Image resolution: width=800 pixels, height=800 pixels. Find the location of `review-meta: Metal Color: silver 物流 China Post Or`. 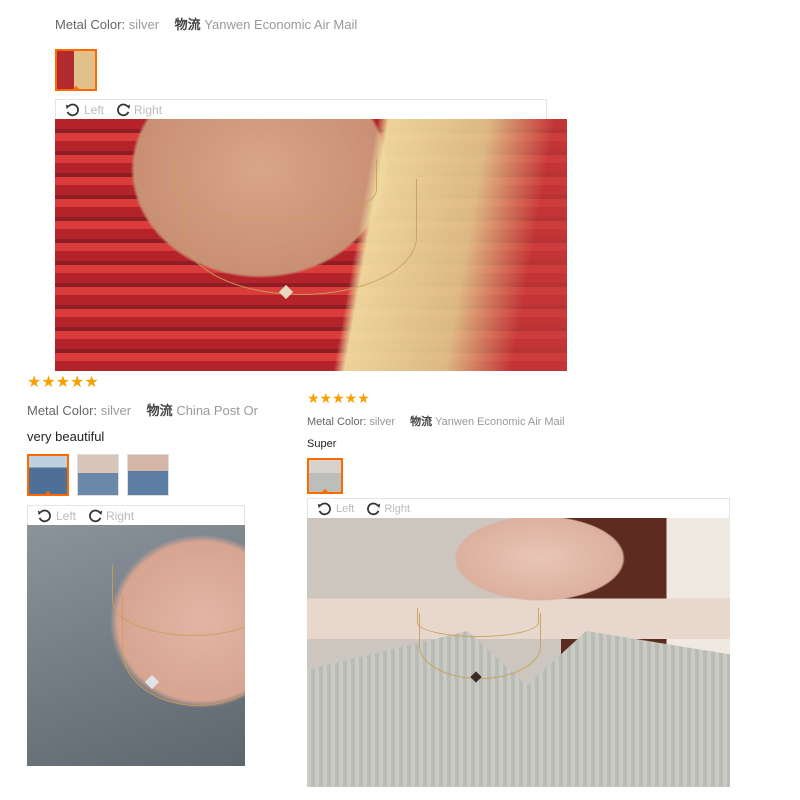

review-meta: Metal Color: silver 物流 China Post Or is located at coordinates (145, 409).